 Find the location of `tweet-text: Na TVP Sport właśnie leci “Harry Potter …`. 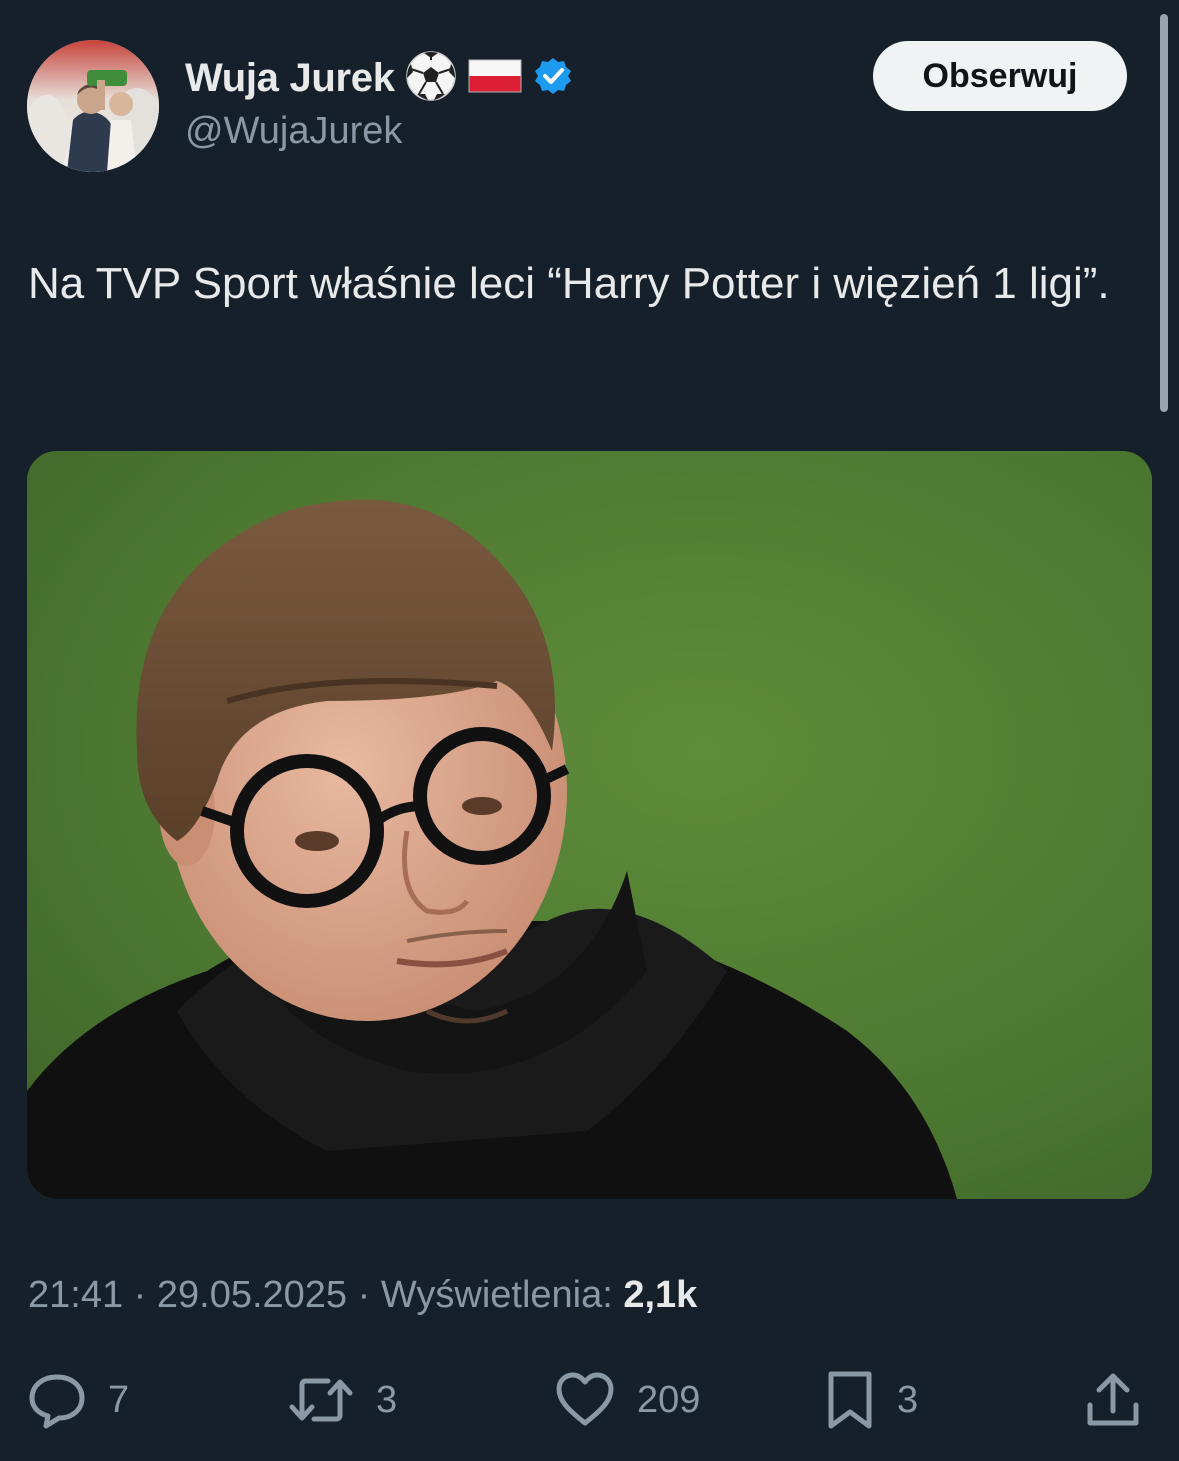

tweet-text: Na TVP Sport właśnie leci “Harry Potter … is located at coordinates (569, 283).